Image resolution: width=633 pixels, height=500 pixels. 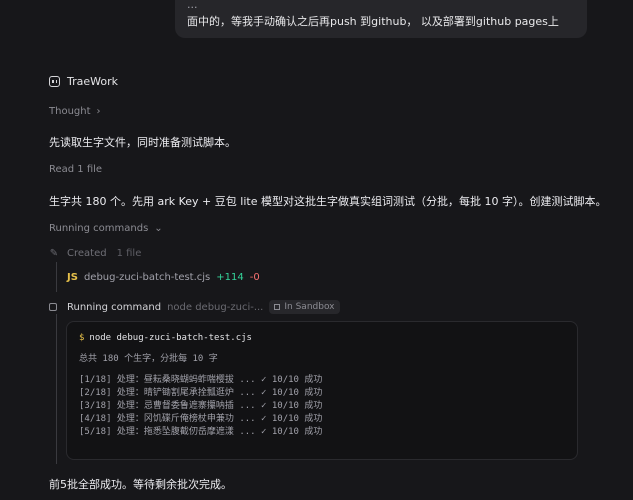 I want to click on thought-label: Thought, so click(x=70, y=111).